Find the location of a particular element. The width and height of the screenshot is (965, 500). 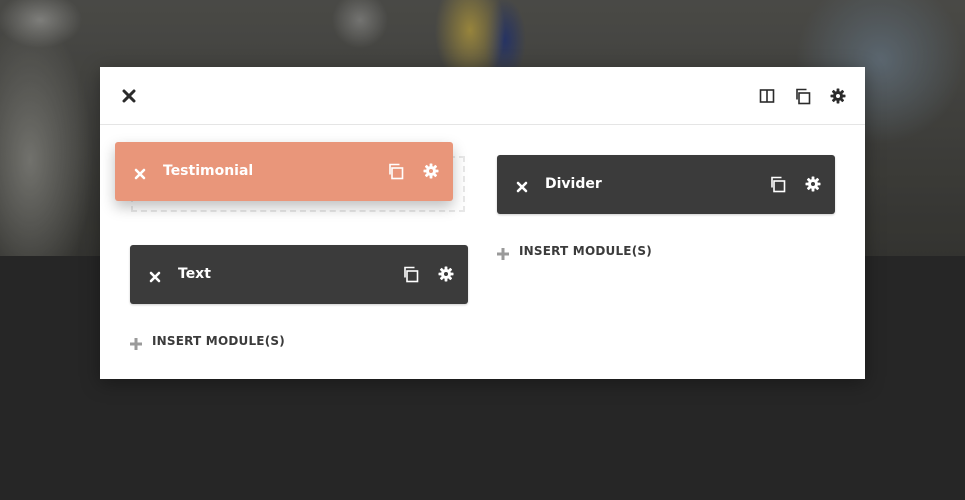

modal-header is located at coordinates (482, 96).